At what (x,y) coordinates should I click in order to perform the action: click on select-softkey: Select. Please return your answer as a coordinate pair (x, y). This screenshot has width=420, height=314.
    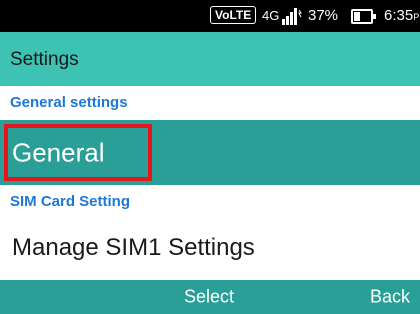
    Looking at the image, I should click on (209, 297).